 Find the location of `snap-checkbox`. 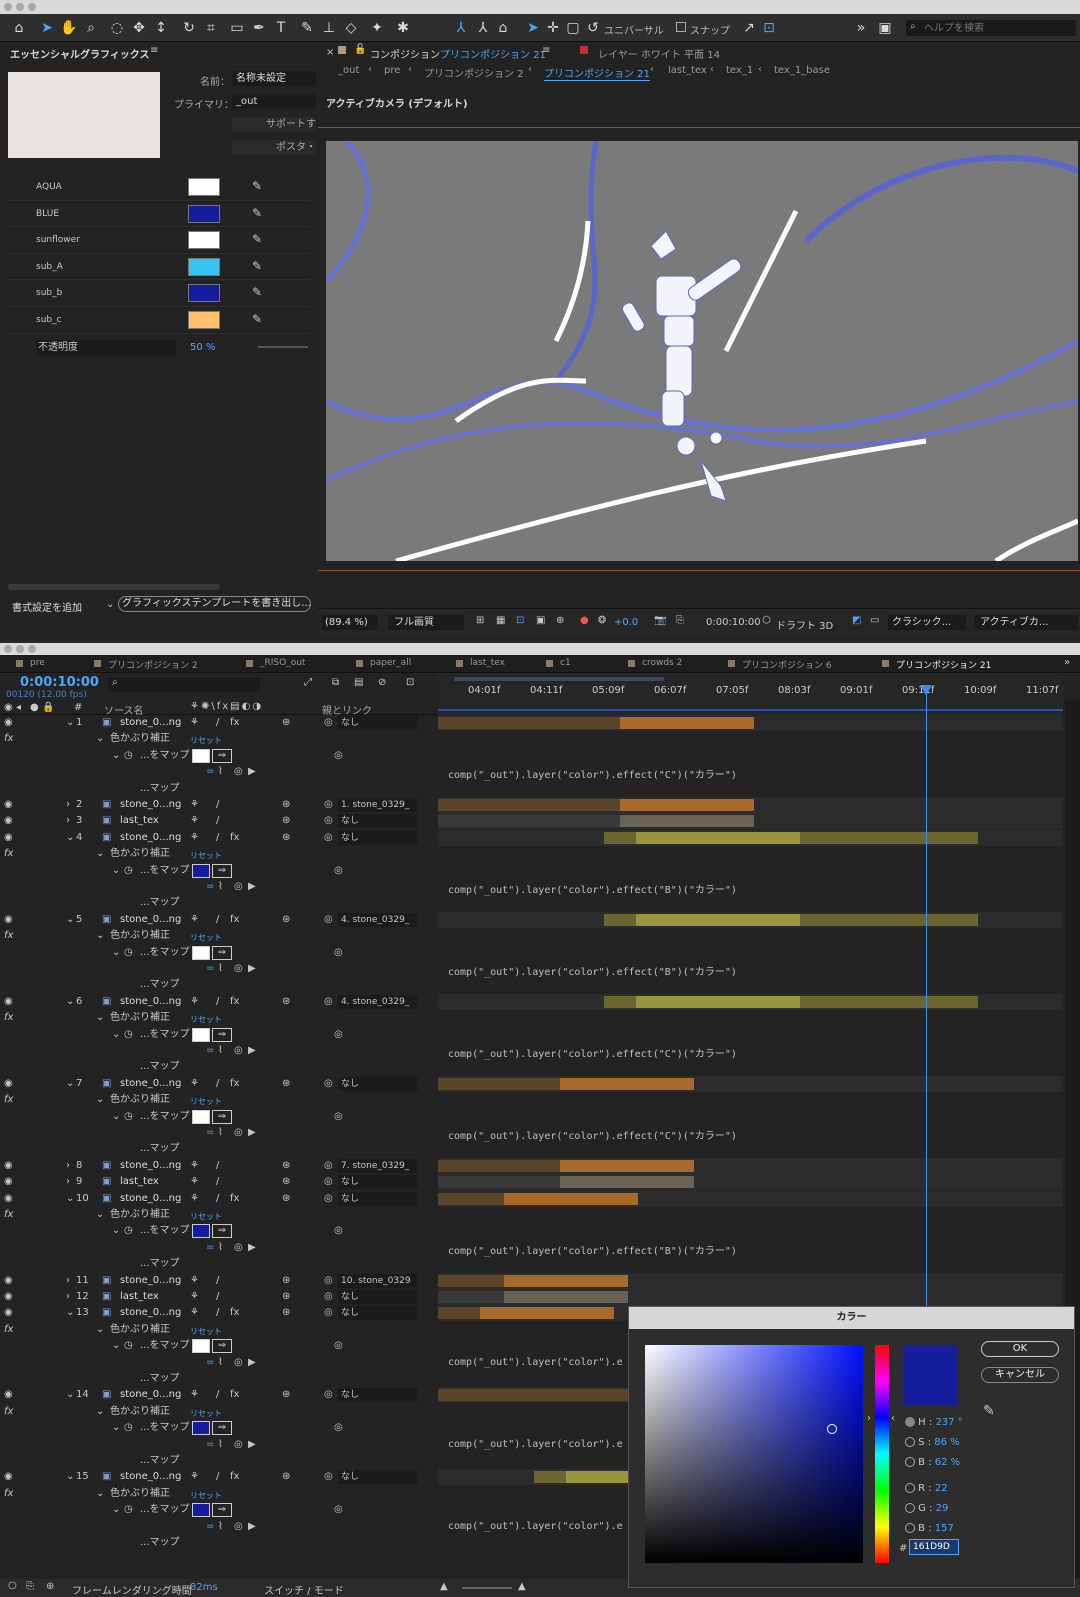

snap-checkbox is located at coordinates (681, 27).